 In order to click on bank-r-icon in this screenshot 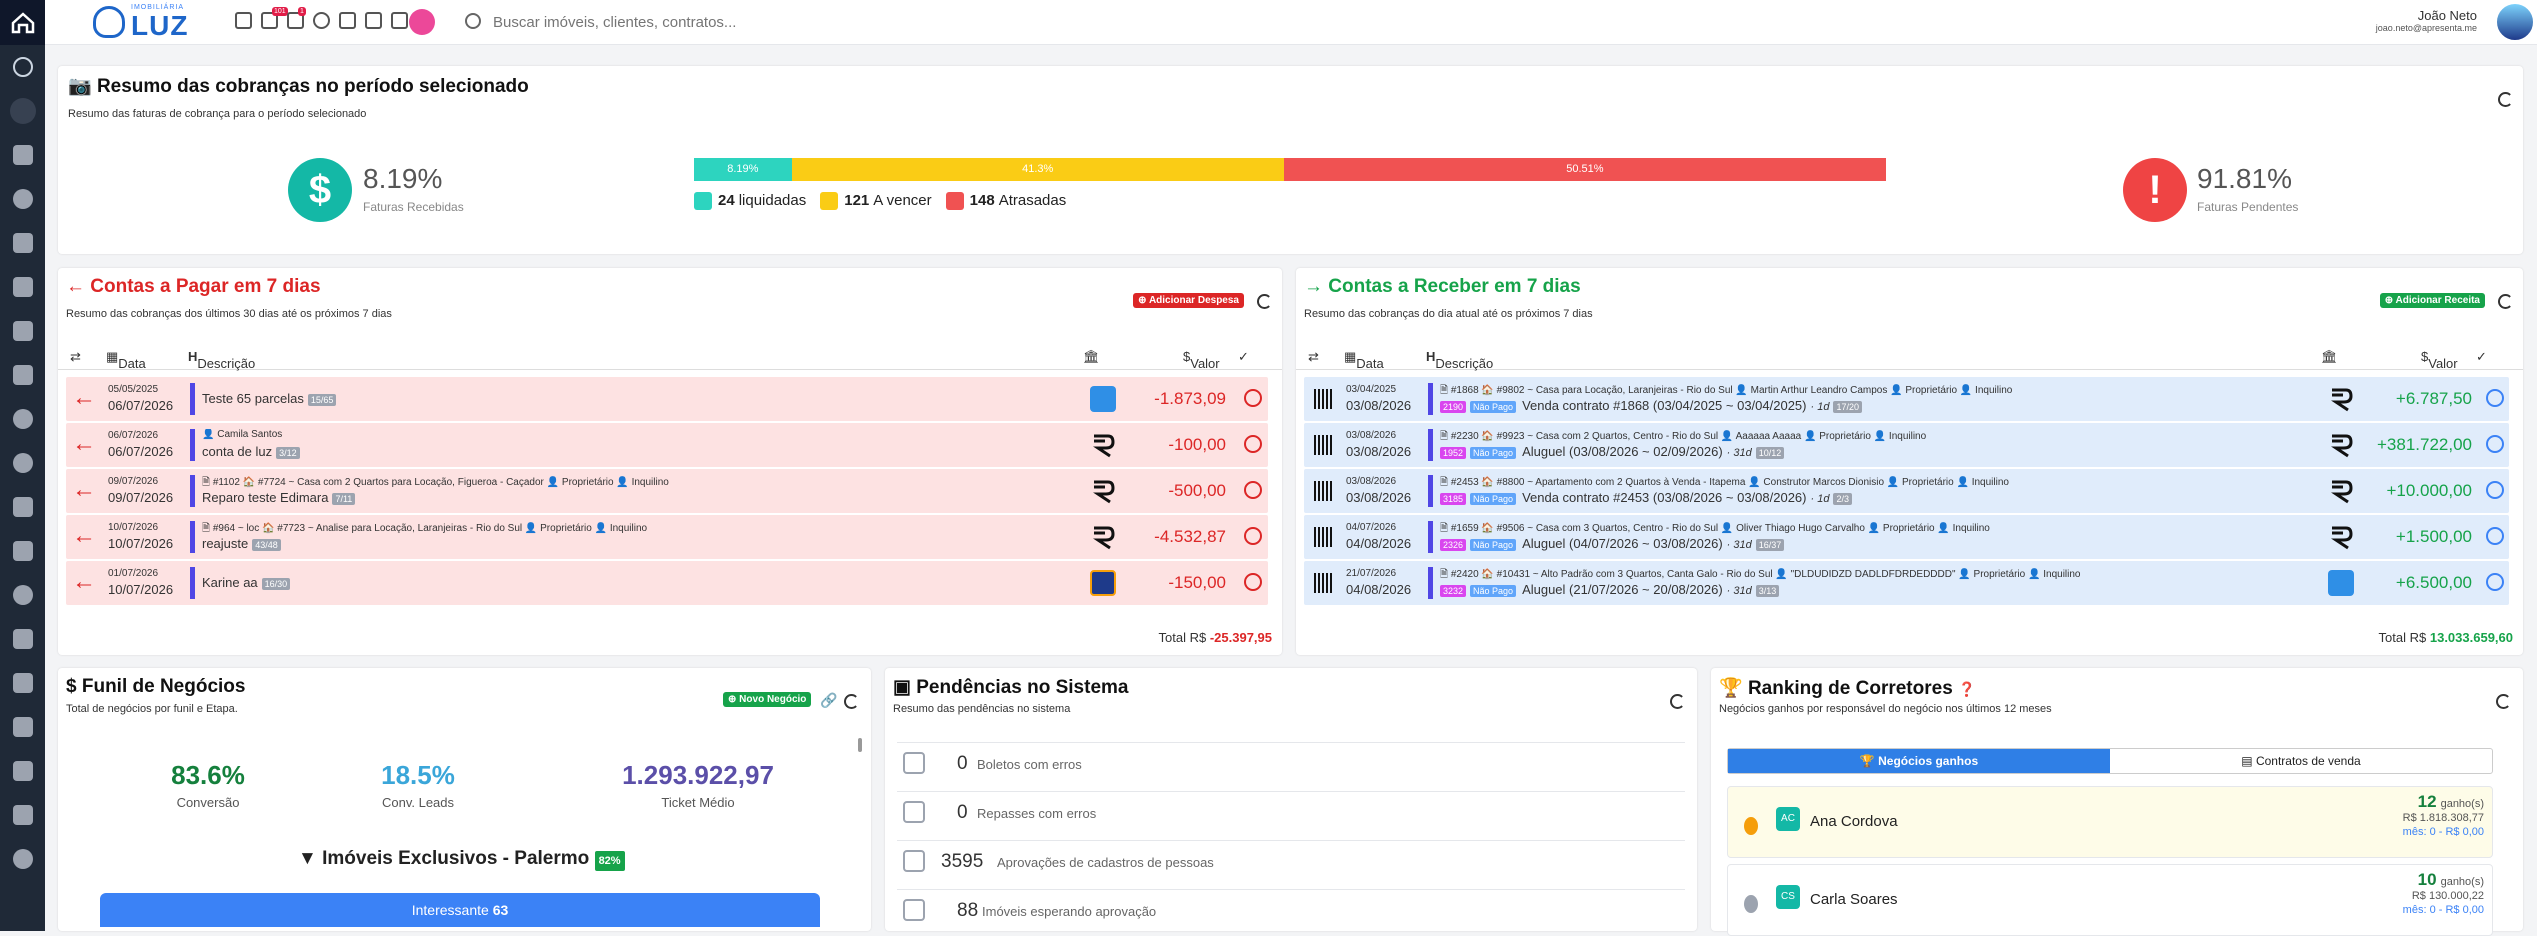, I will do `click(2341, 399)`.